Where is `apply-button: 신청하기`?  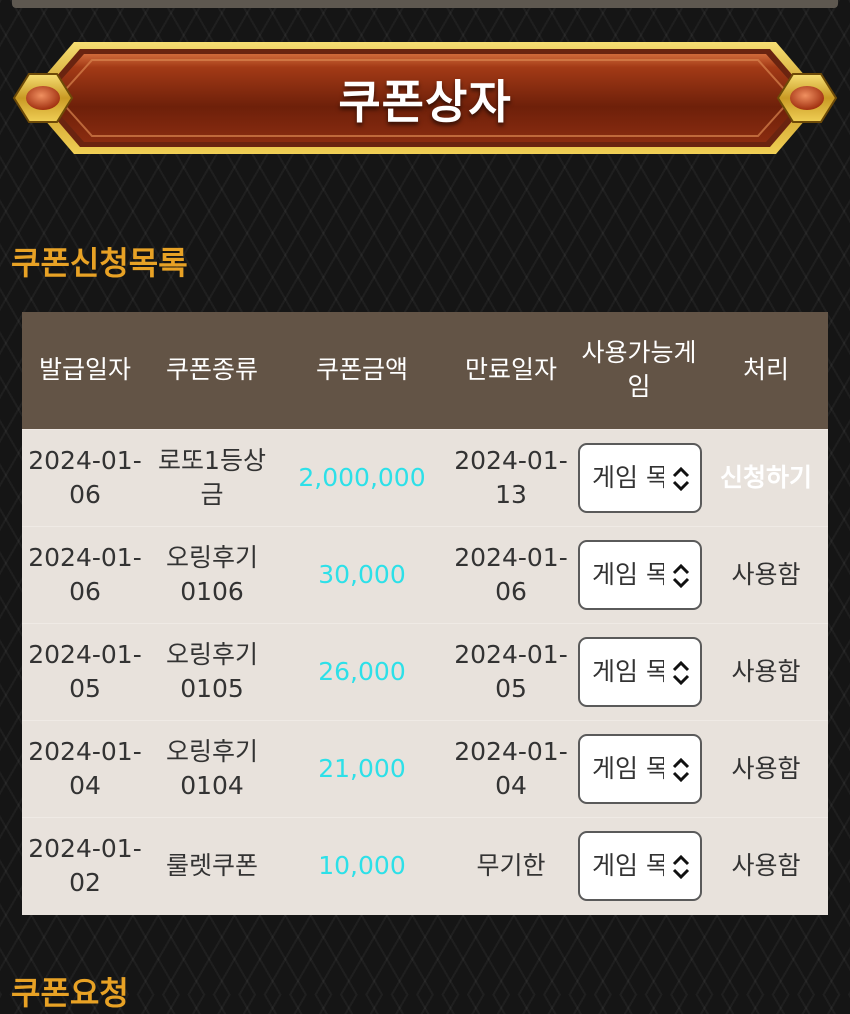
apply-button: 신청하기 is located at coordinates (766, 477).